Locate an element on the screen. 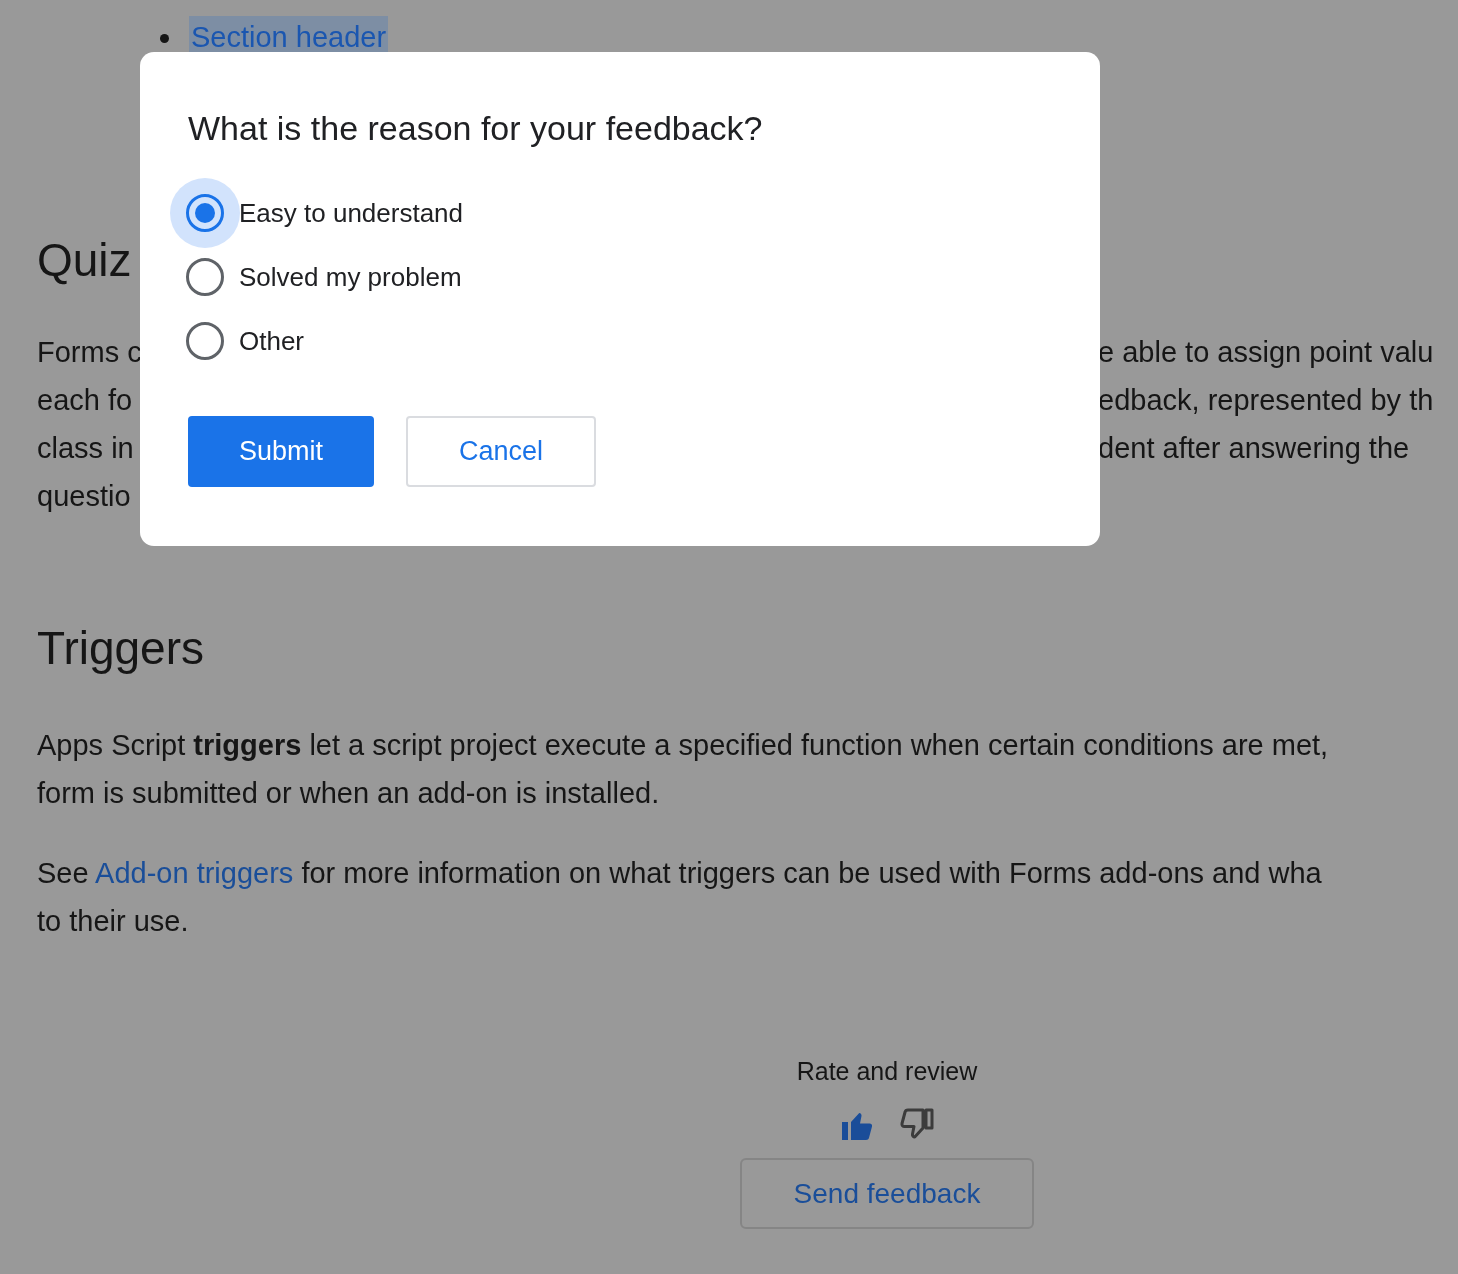 The image size is (1458, 1274). add-on-triggers-link: Add-on triggers is located at coordinates (194, 873).